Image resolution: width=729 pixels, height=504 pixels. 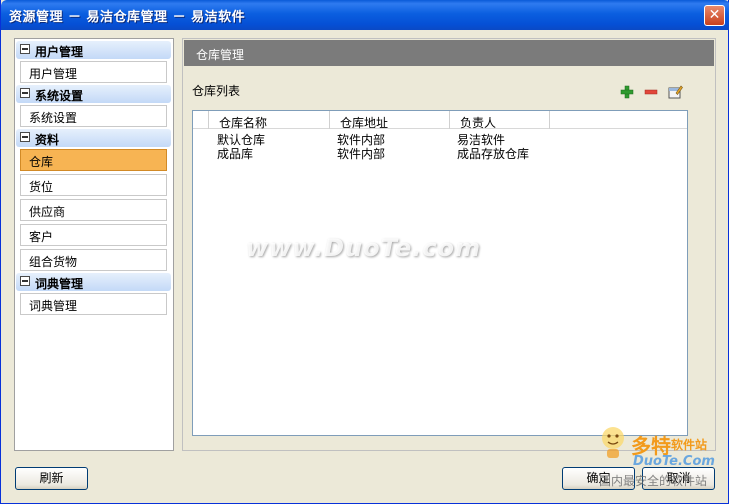 What do you see at coordinates (93, 72) in the screenshot?
I see `sidebar-item-user-management: 用户管理` at bounding box center [93, 72].